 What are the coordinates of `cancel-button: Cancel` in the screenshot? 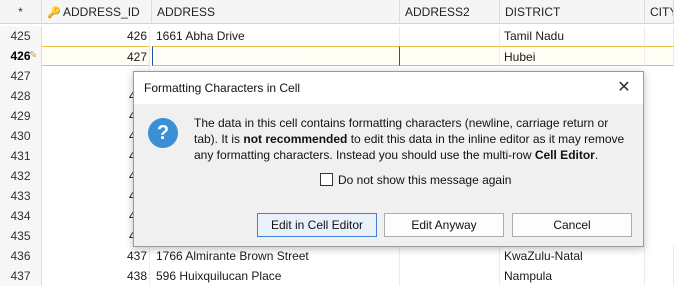 It's located at (572, 225).